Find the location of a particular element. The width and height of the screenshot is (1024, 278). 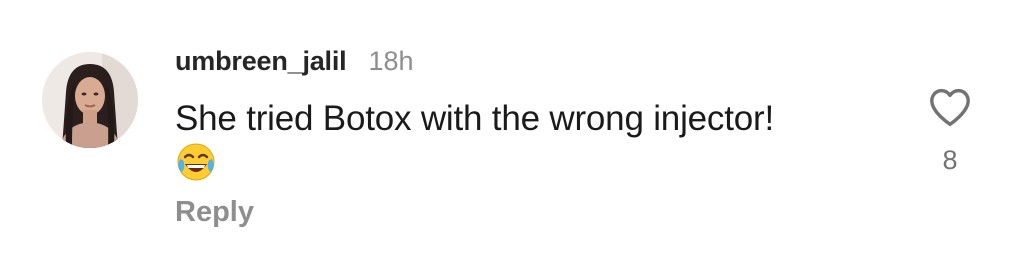

face-with-tears-of-joy-icon is located at coordinates (196, 162).